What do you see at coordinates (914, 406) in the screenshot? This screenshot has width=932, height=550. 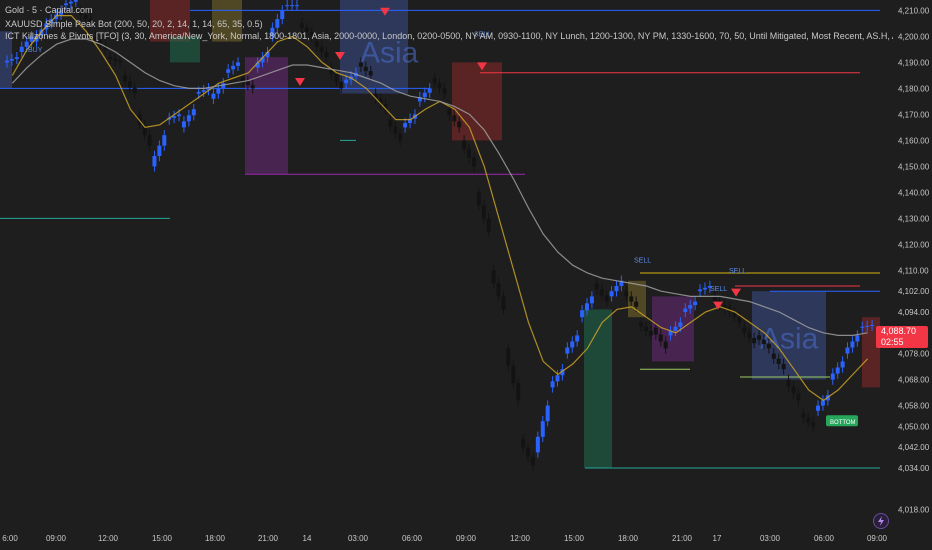 I see `y-tick-label: 4,058.00` at bounding box center [914, 406].